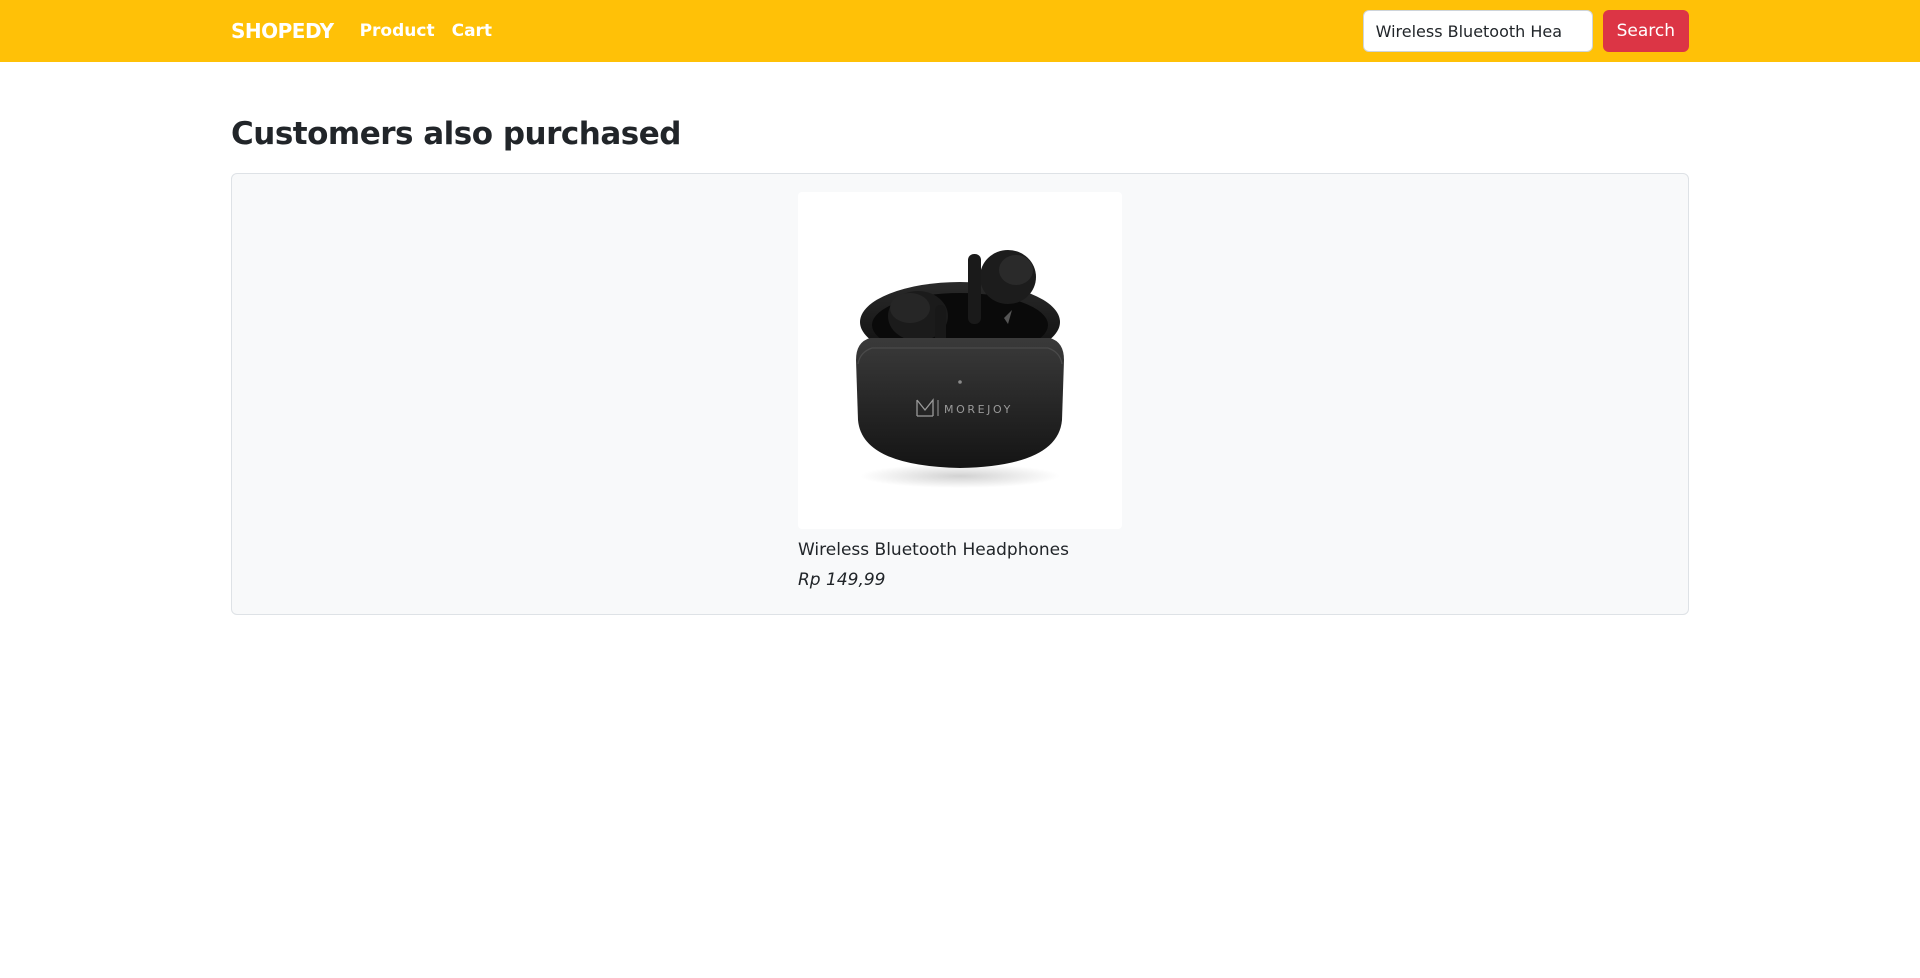  Describe the element at coordinates (456, 134) in the screenshot. I see `section-title: Customers also purchased` at that location.